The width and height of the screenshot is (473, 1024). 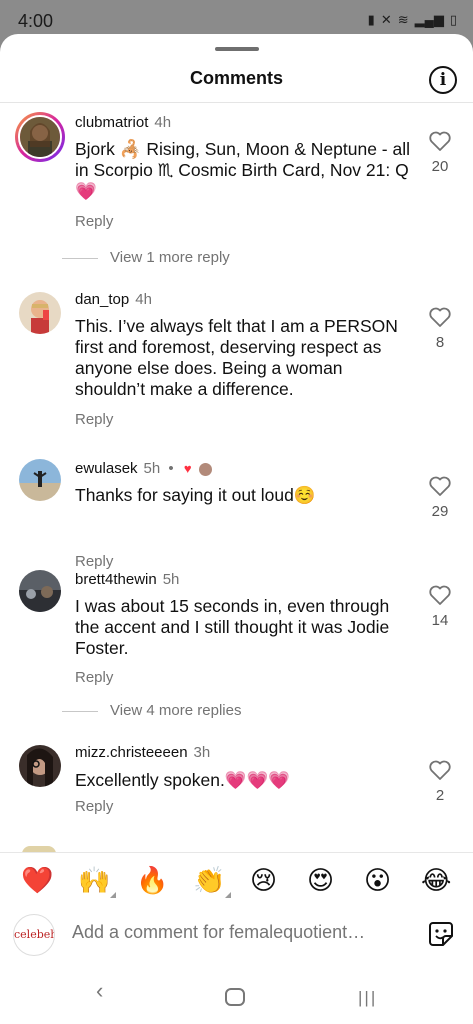 What do you see at coordinates (440, 166) in the screenshot?
I see `like-count: 20` at bounding box center [440, 166].